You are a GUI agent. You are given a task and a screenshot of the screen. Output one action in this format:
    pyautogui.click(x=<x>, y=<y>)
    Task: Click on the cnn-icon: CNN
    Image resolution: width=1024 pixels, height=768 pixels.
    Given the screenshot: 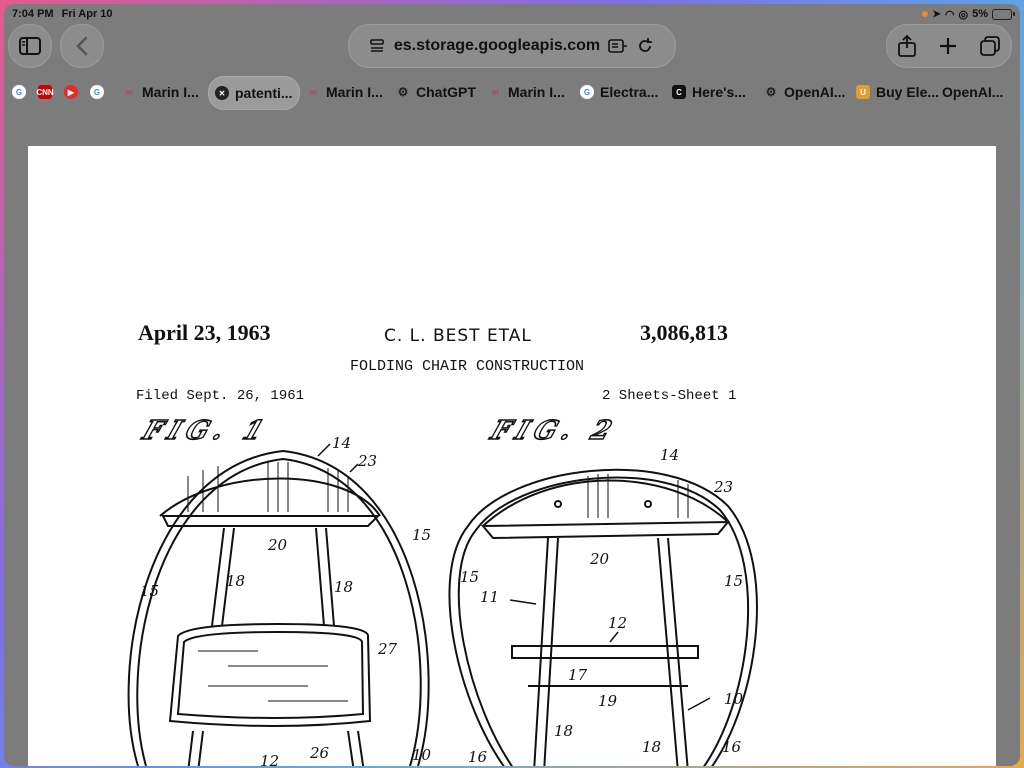 What is the action you would take?
    pyautogui.click(x=45, y=92)
    